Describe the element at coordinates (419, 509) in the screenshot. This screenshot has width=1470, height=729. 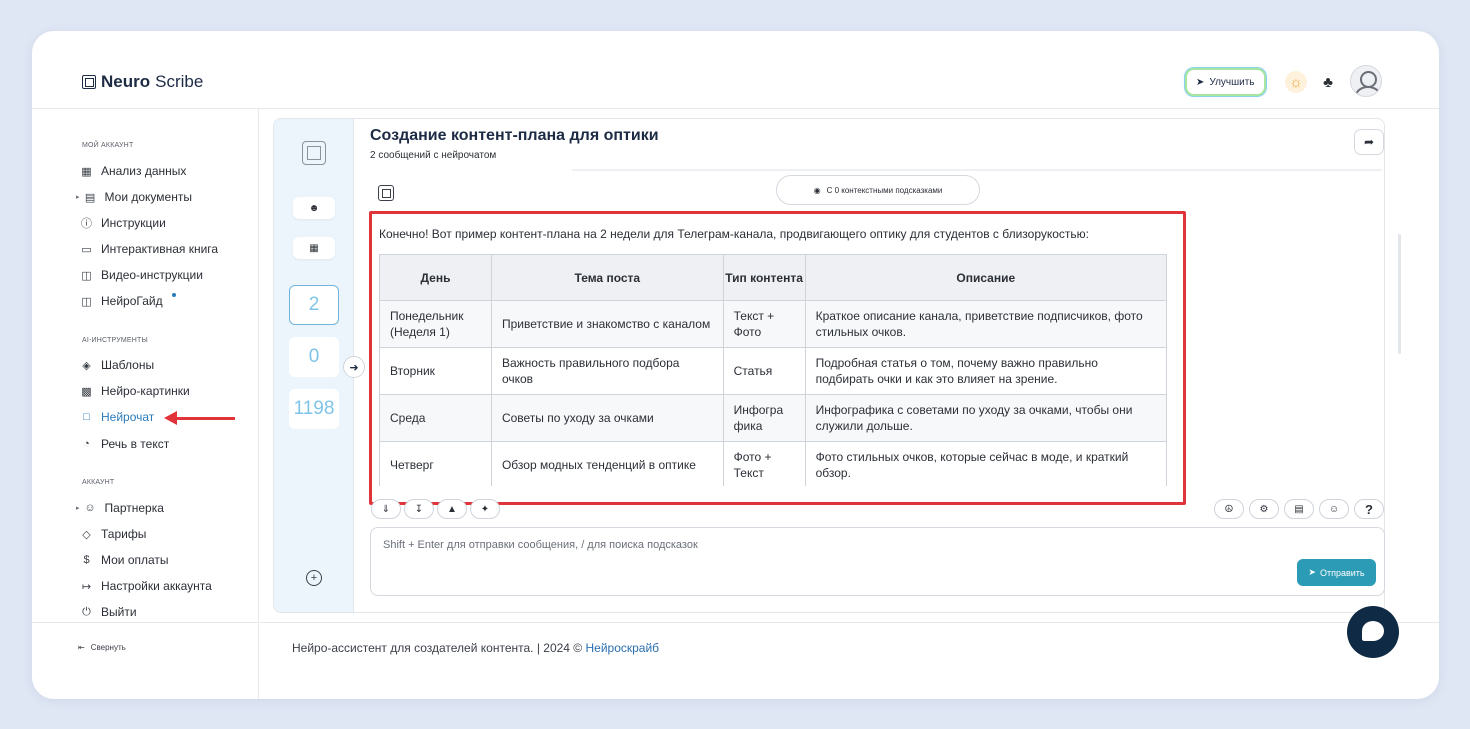
I see `download-button: ↧` at that location.